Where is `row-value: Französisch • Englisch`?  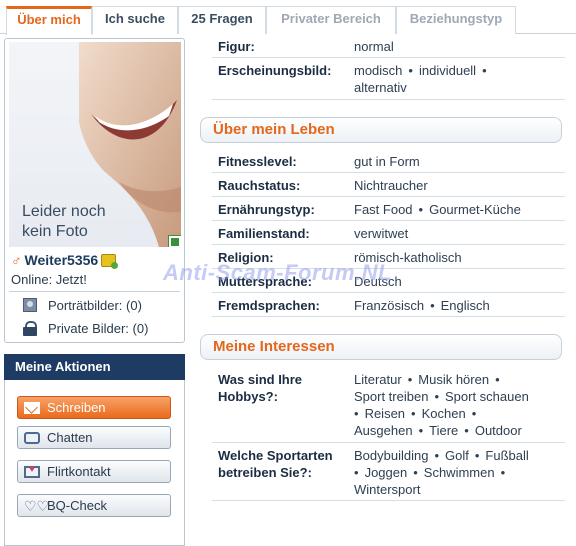 row-value: Französisch • Englisch is located at coordinates (422, 305).